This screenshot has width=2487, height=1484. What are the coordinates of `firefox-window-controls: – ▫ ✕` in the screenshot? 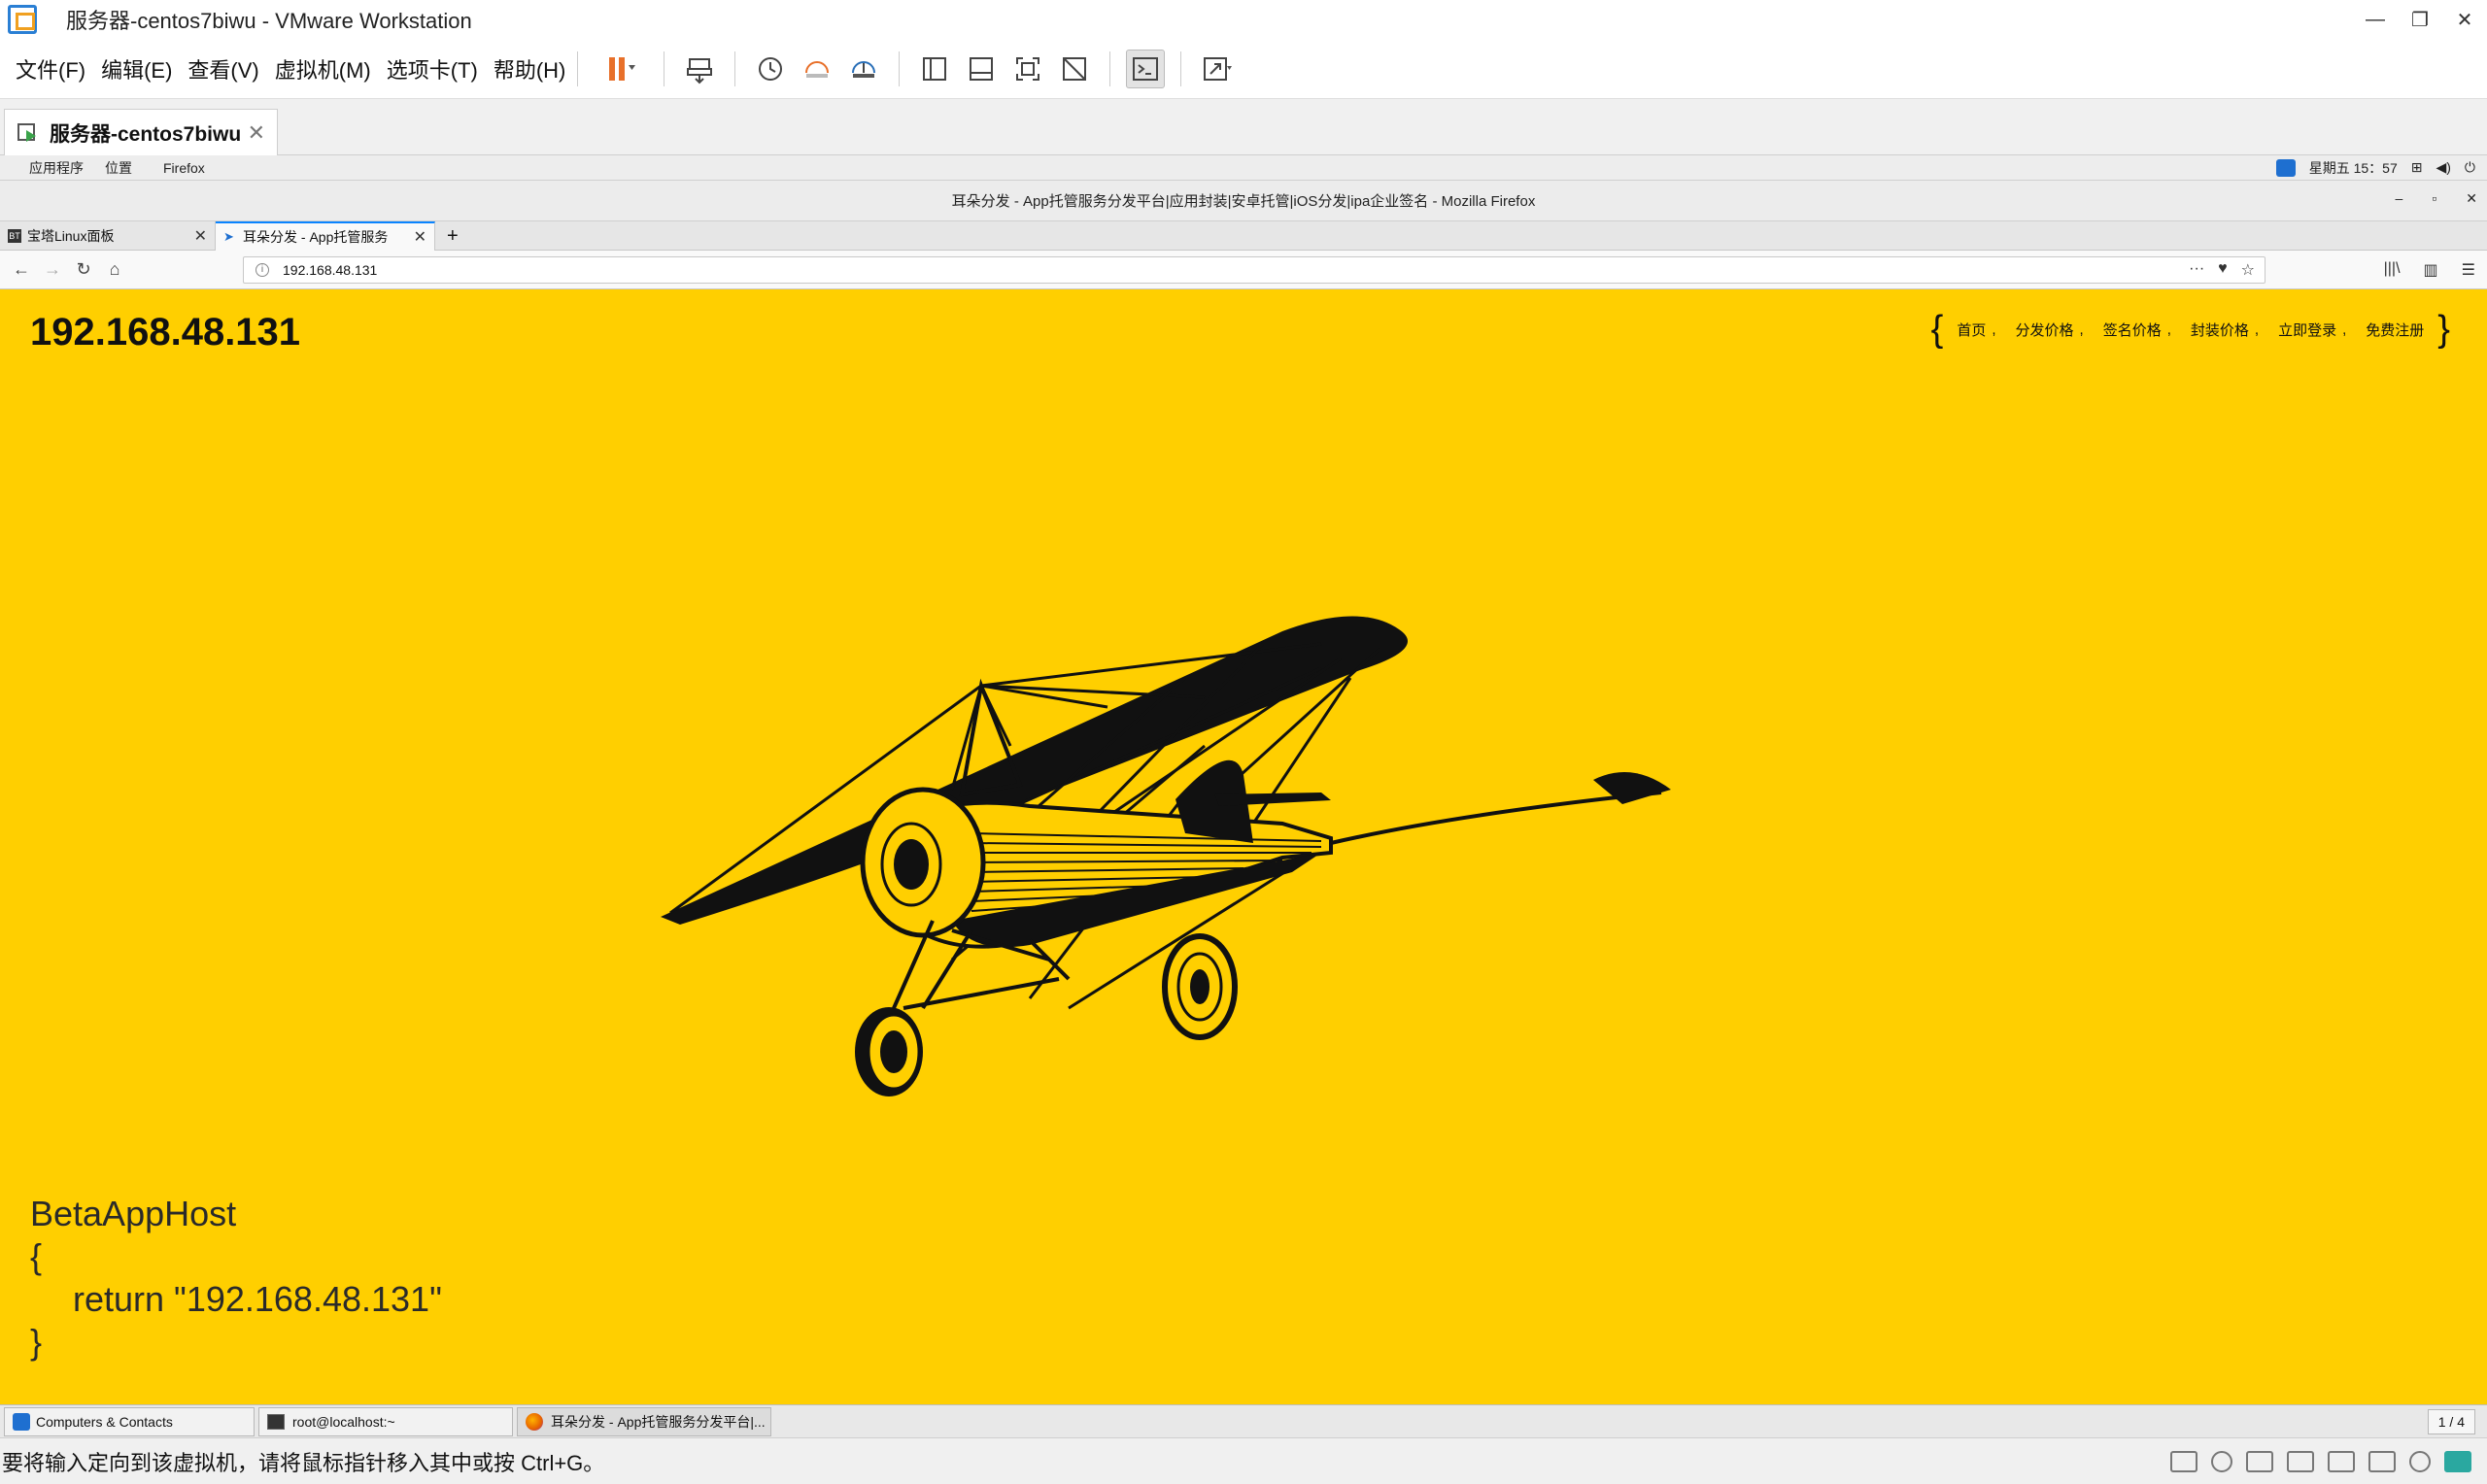 It's located at (2437, 198).